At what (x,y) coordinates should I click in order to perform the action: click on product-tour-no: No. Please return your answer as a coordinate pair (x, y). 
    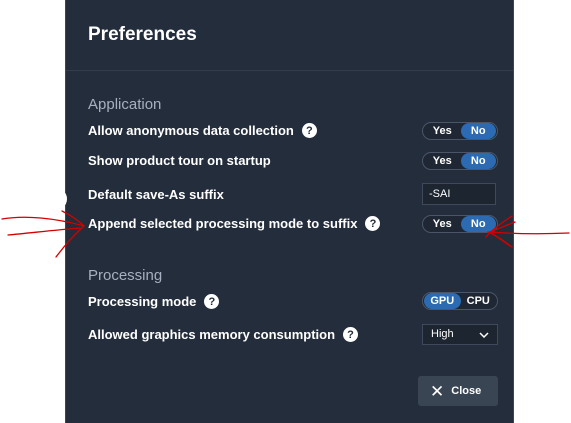
    Looking at the image, I should click on (478, 161).